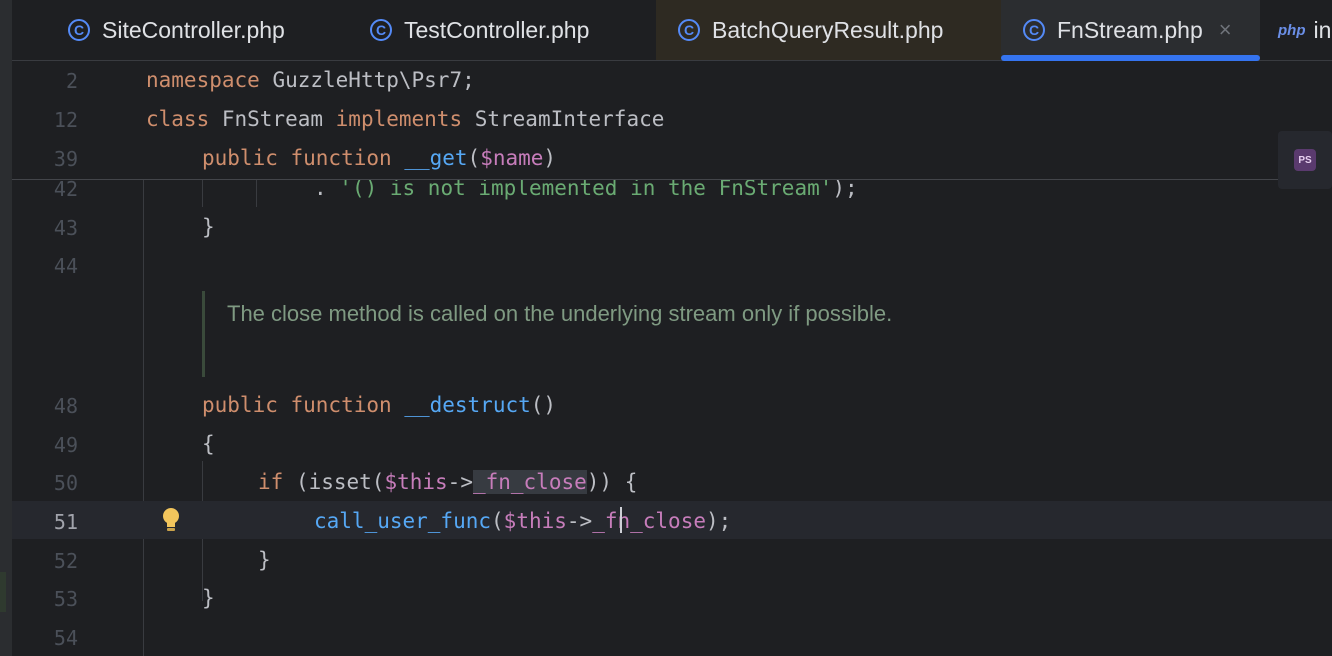  Describe the element at coordinates (3, 592) in the screenshot. I see `change-marker` at that location.